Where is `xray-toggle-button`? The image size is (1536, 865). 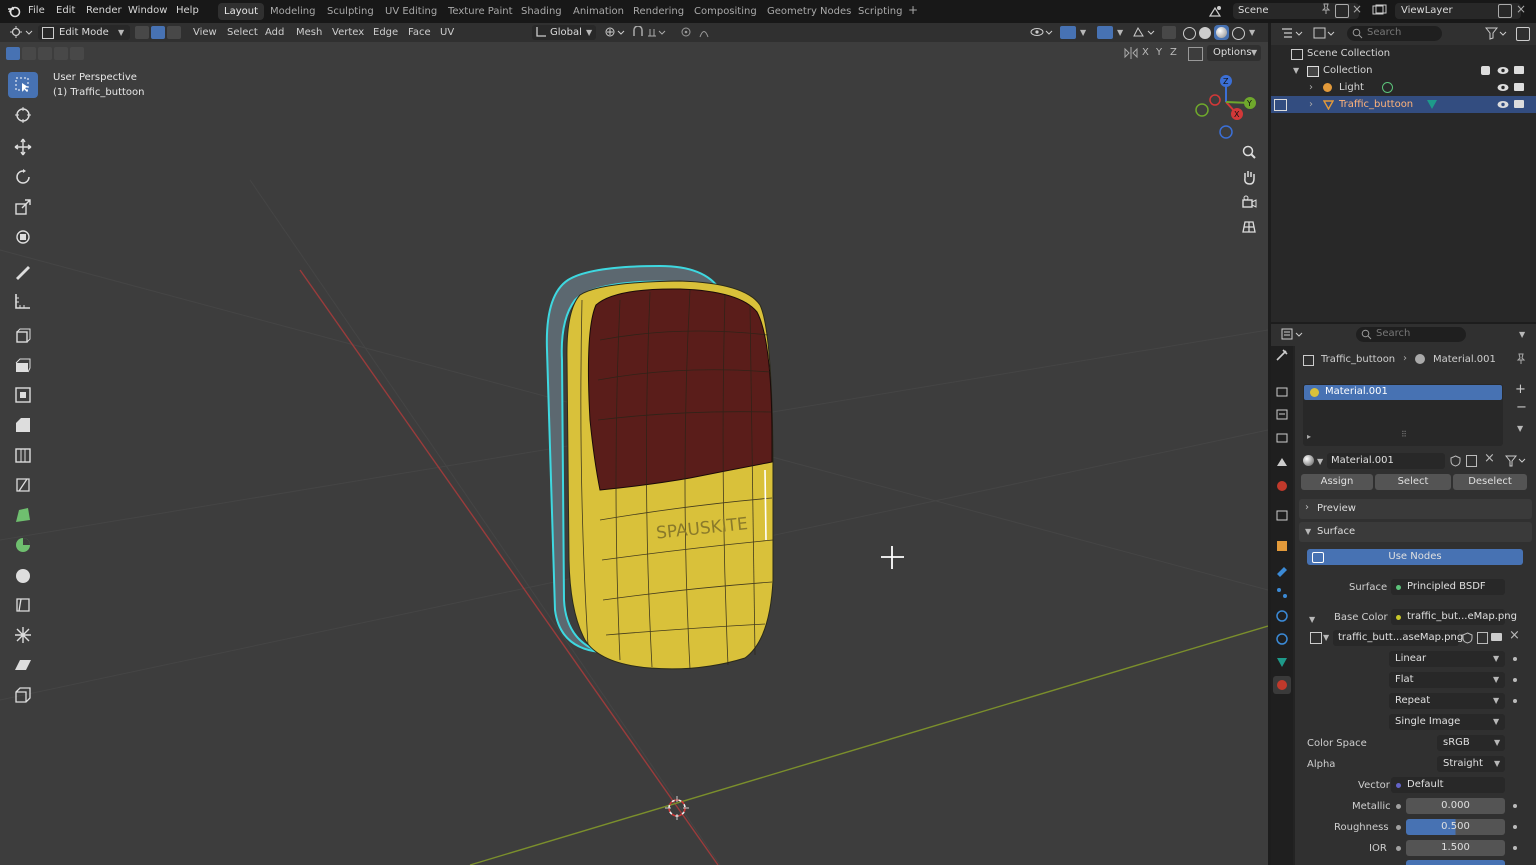 xray-toggle-button is located at coordinates (1169, 32).